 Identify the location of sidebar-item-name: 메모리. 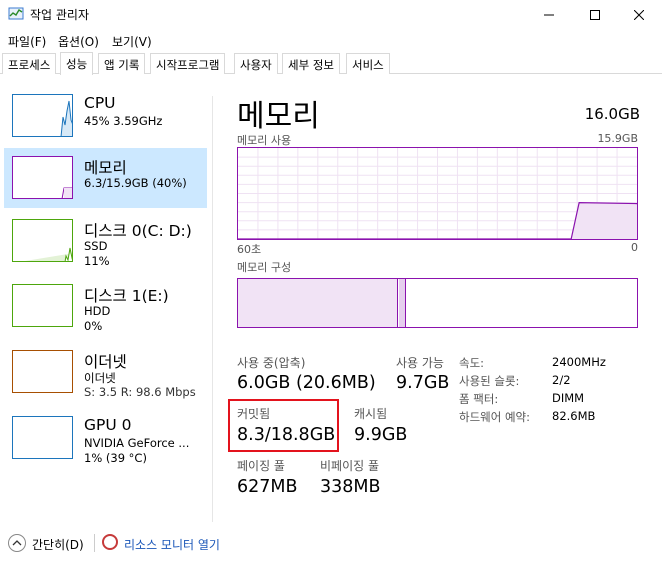
(105, 168).